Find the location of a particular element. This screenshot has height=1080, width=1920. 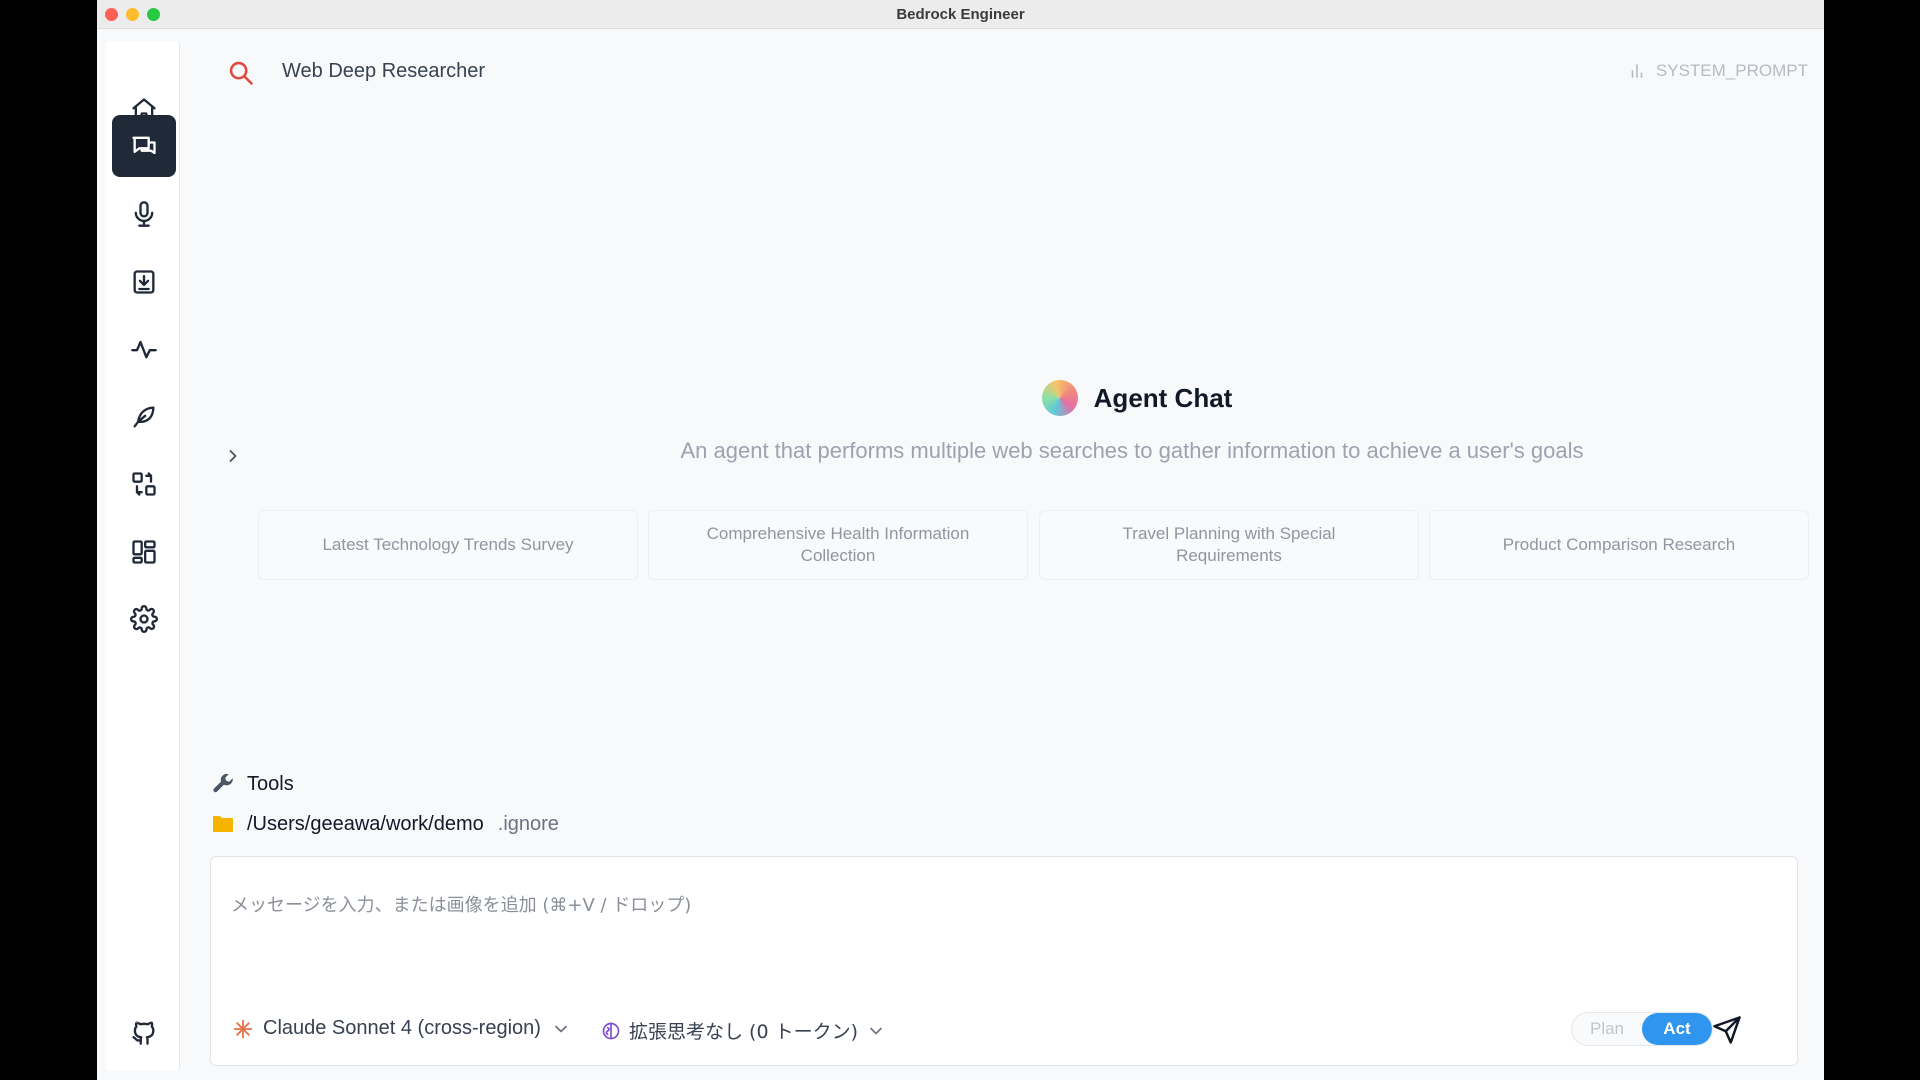

plan-mode-button: Plan is located at coordinates (1607, 1029).